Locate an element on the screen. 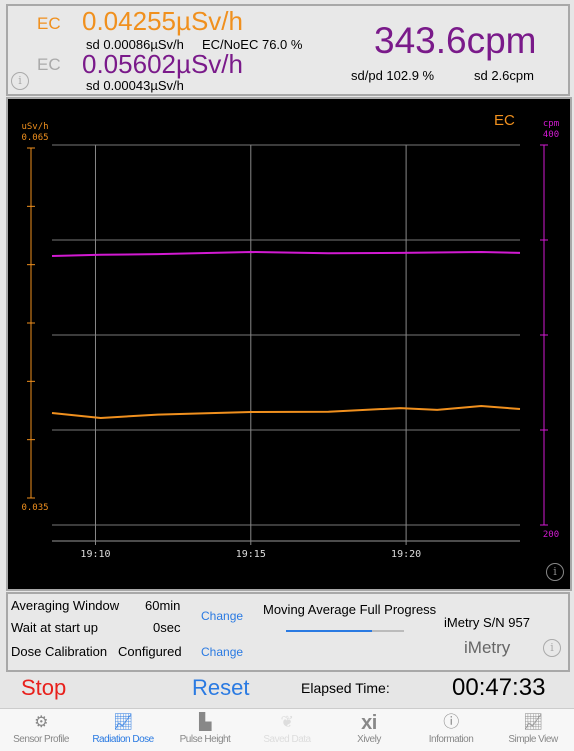 The height and width of the screenshot is (751, 574). tab-saved-data: ❦ Saved Data is located at coordinates (287, 730).